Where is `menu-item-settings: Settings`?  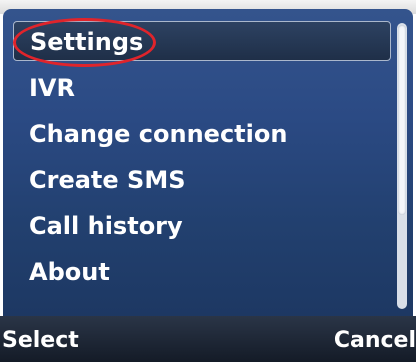
menu-item-settings: Settings is located at coordinates (202, 41).